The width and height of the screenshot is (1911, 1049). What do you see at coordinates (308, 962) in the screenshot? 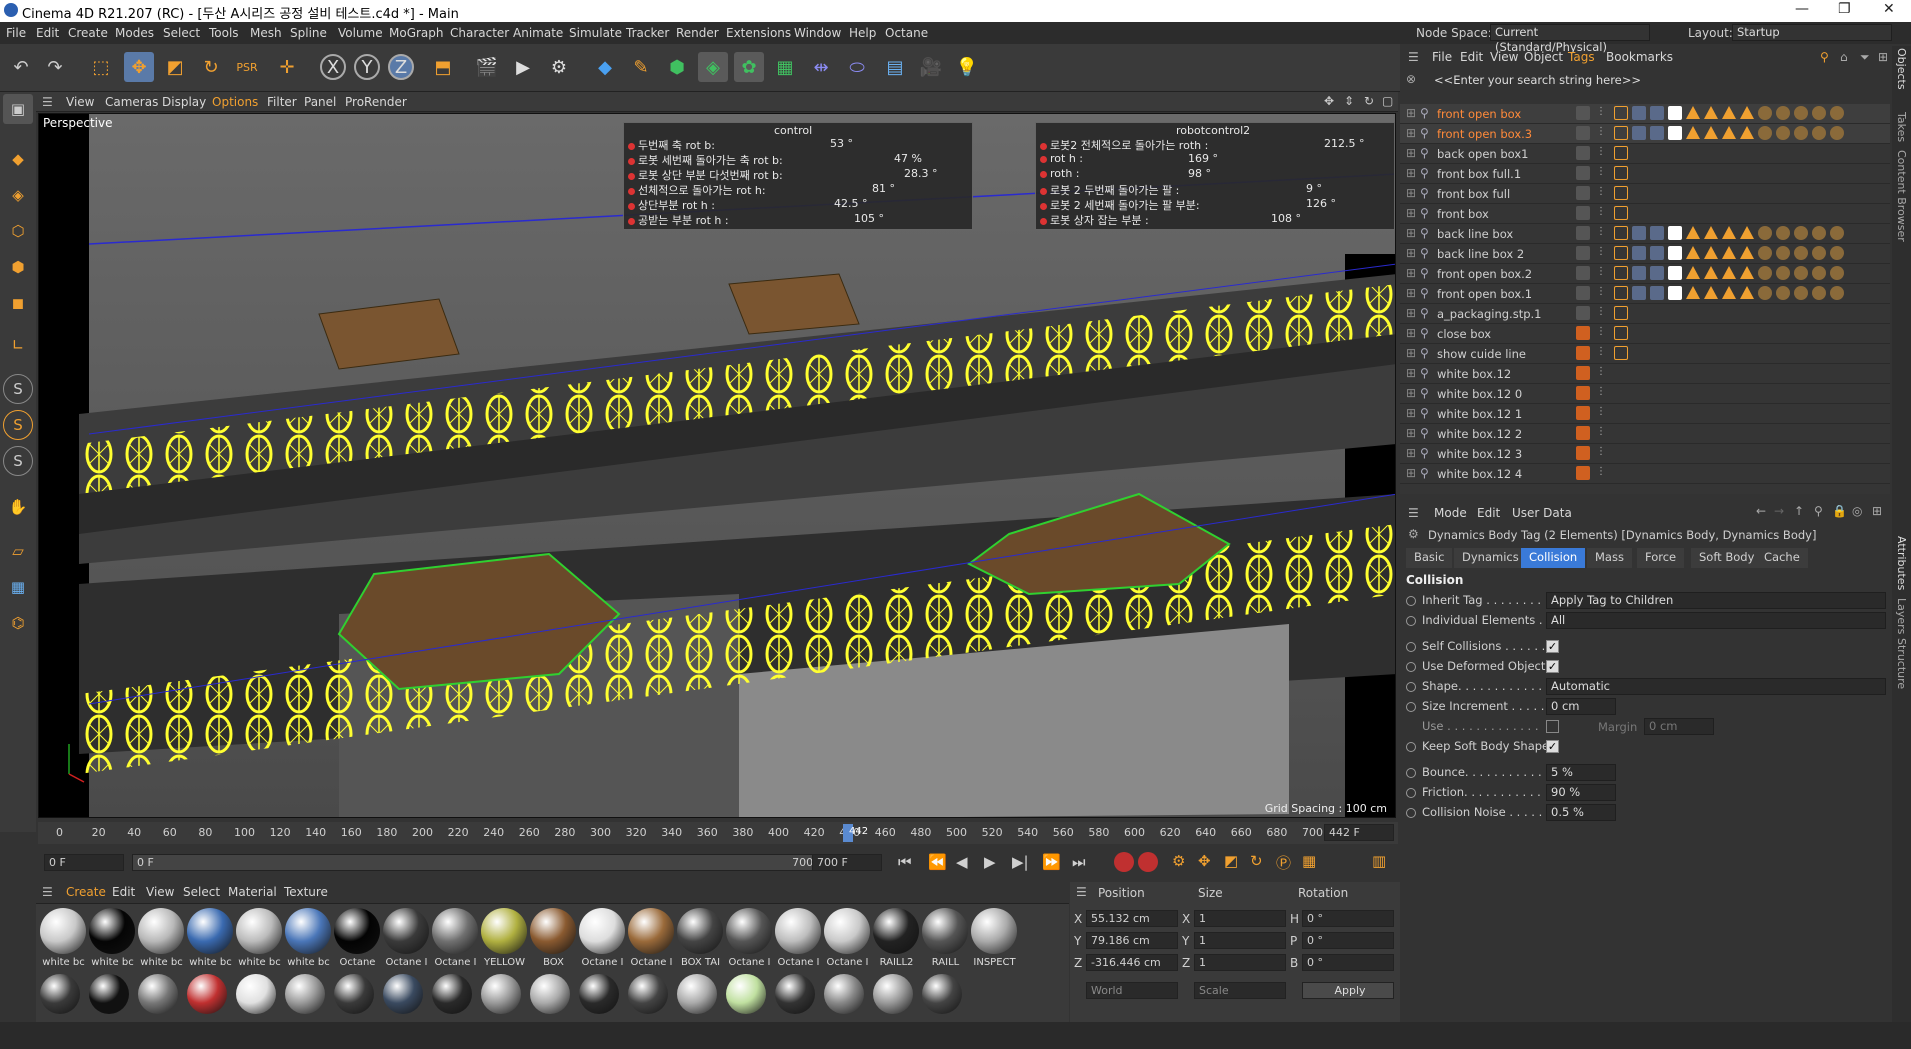
I see `material-label: white bc` at bounding box center [308, 962].